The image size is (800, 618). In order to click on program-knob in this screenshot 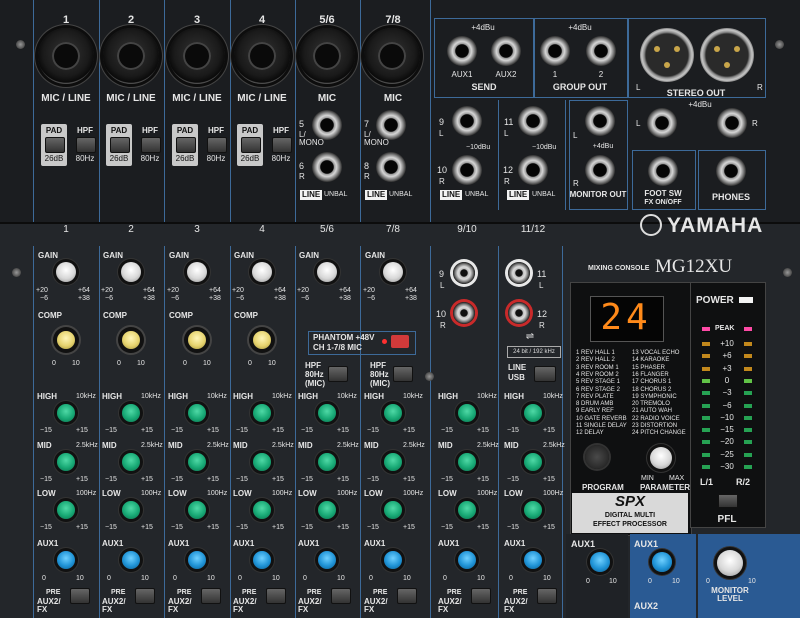, I will do `click(597, 457)`.